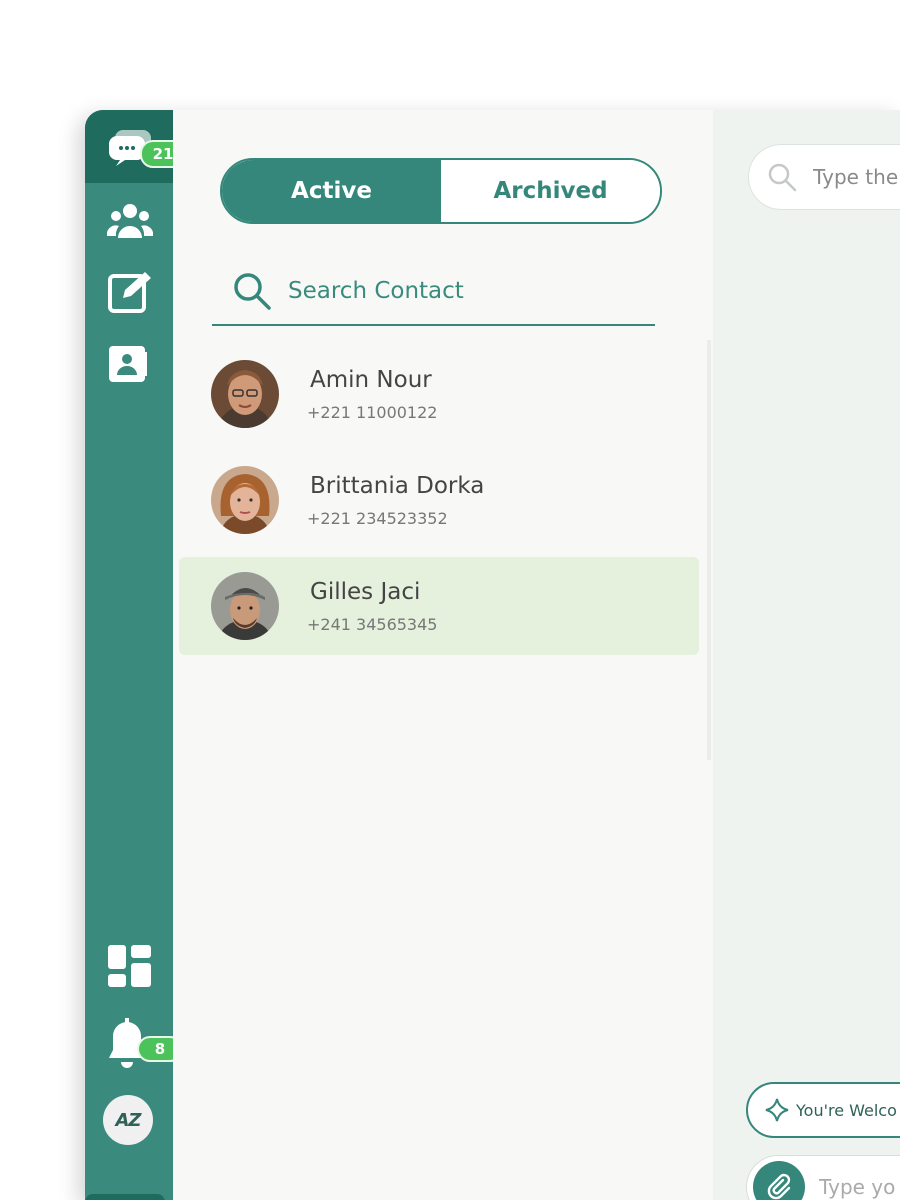 The width and height of the screenshot is (900, 1200). I want to click on chat-search-bar, so click(824, 177).